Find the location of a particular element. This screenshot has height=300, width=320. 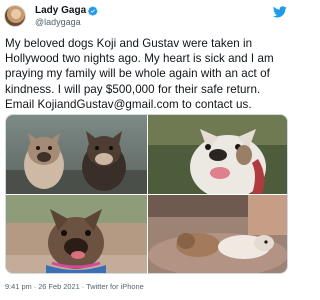

tweet-date: 26 Feb 2021 is located at coordinates (59, 286).